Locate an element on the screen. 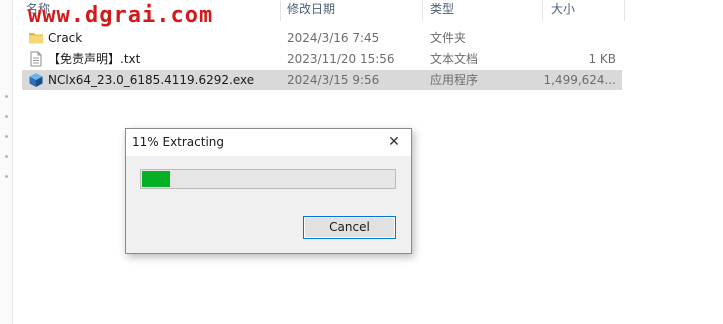  column-header-modified: 修改日期 is located at coordinates (311, 10).